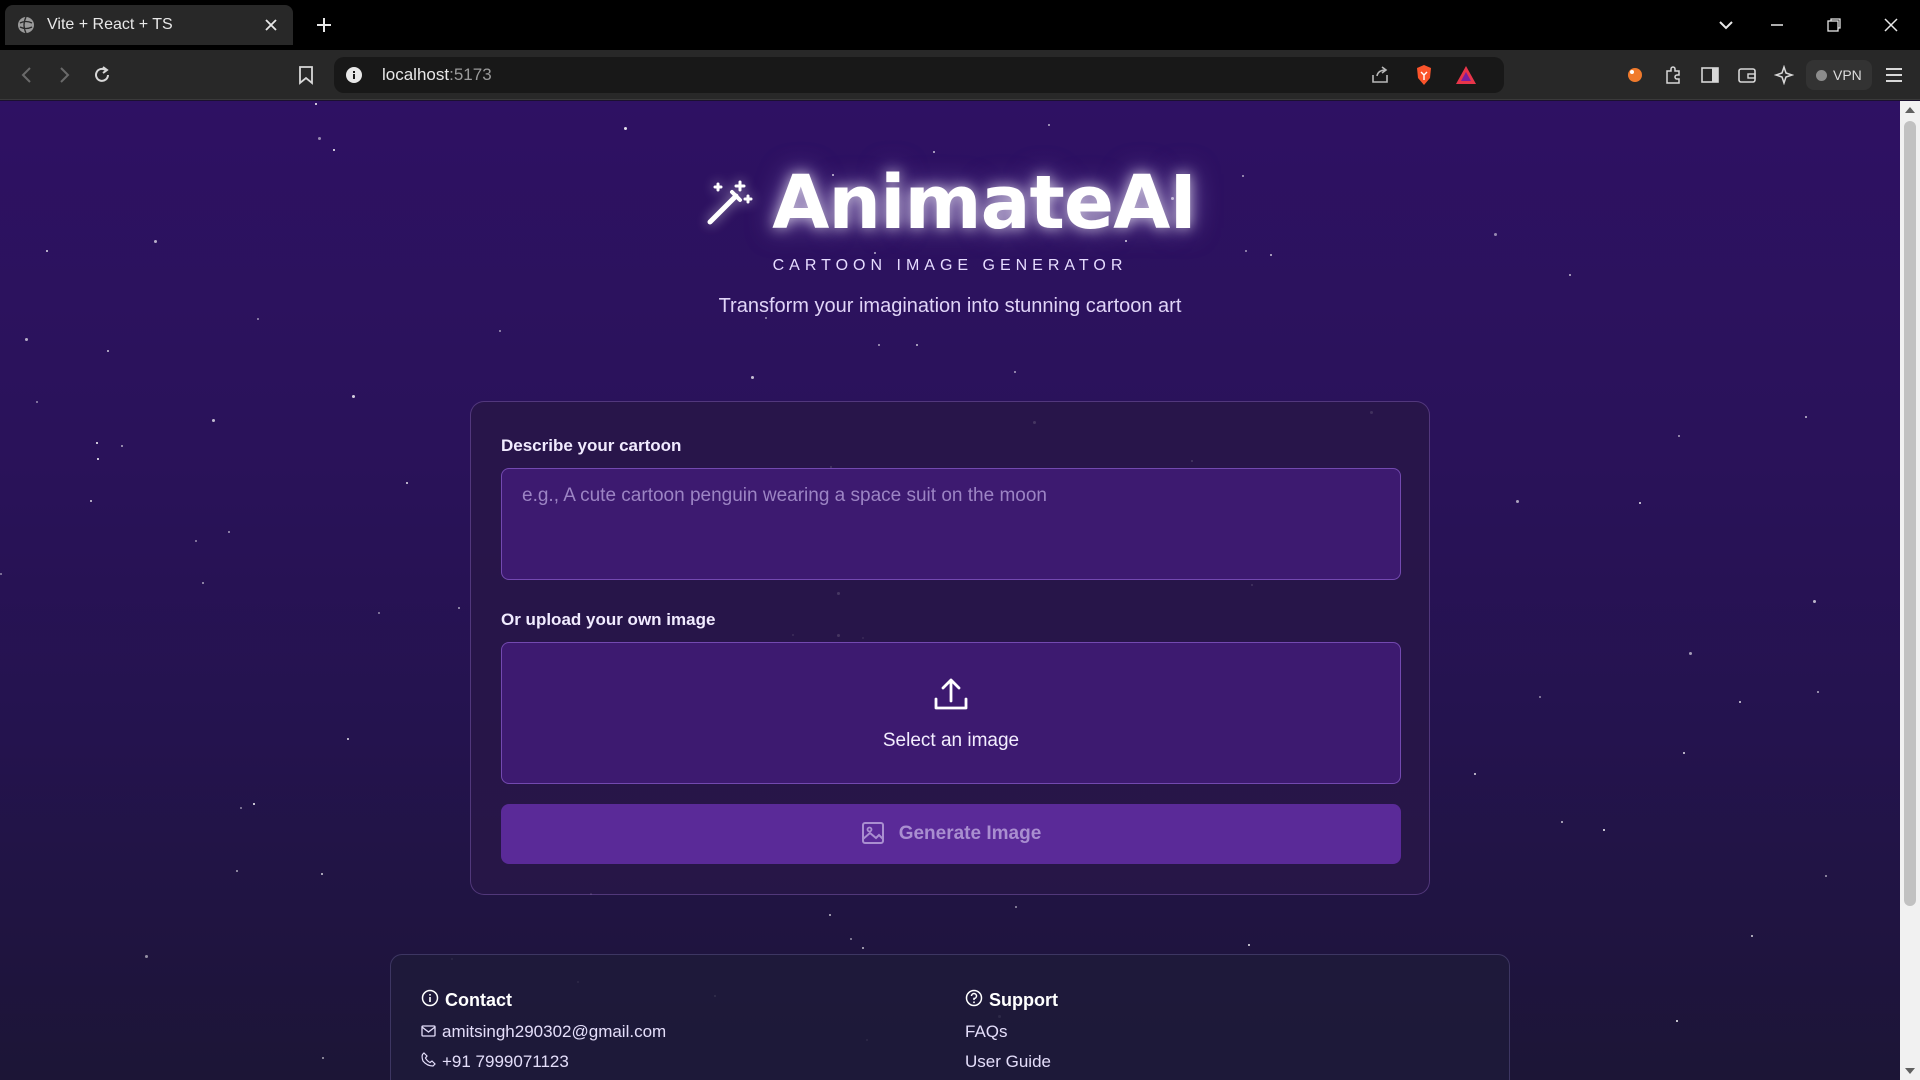 This screenshot has height=1080, width=1920. Describe the element at coordinates (974, 1000) in the screenshot. I see `help-circle-icon` at that location.